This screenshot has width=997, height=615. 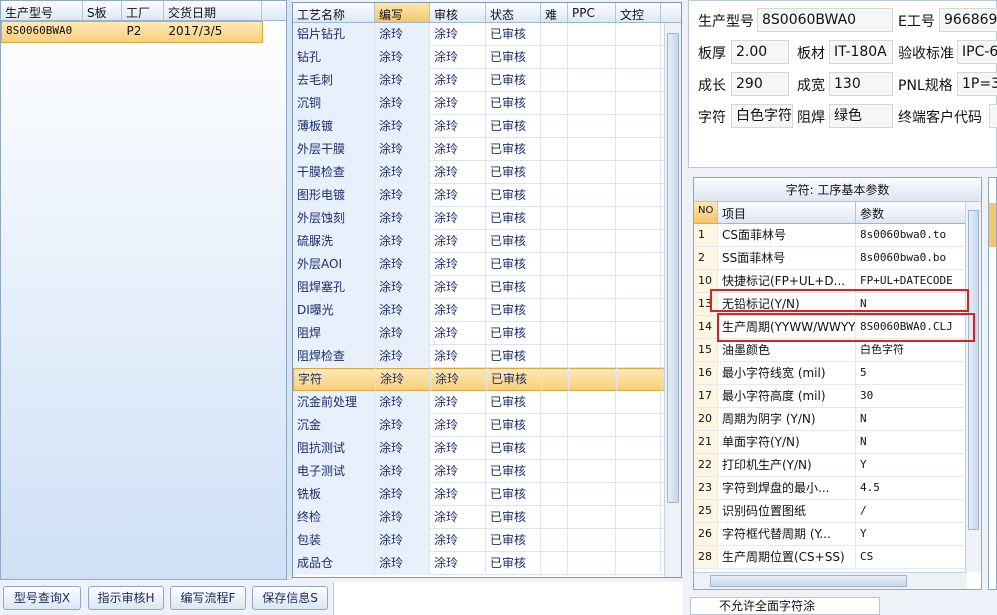 I want to click on param-item-cell: 最小字符高度 (mil), so click(x=787, y=396).